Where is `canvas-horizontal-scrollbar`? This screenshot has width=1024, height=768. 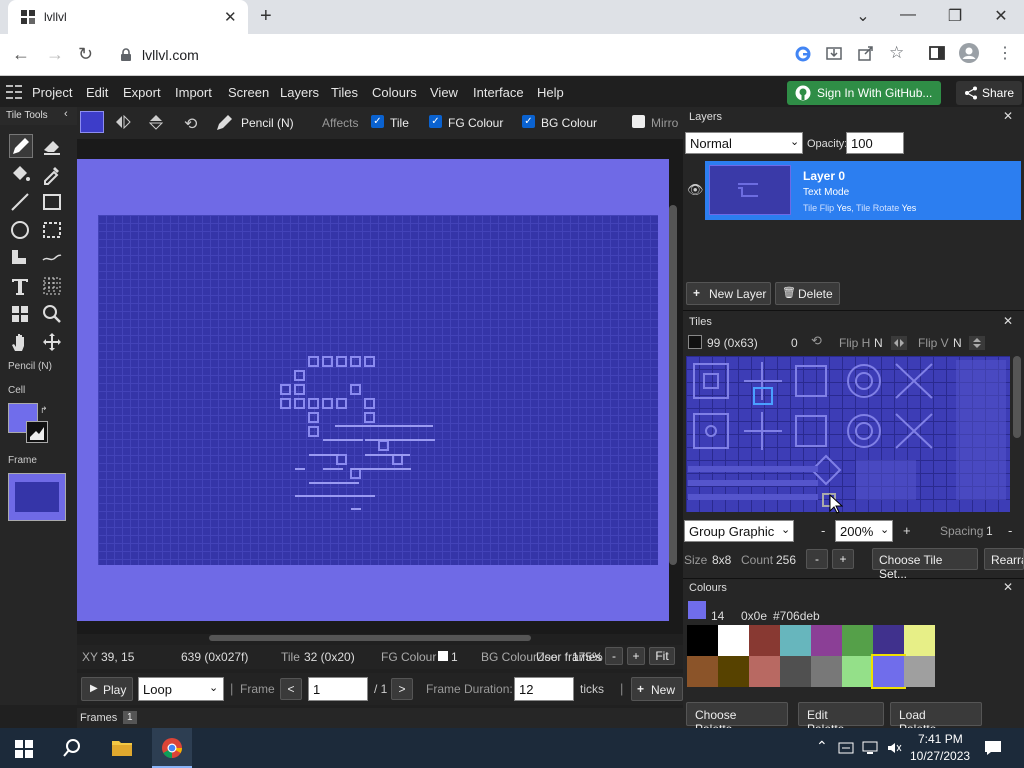 canvas-horizontal-scrollbar is located at coordinates (370, 638).